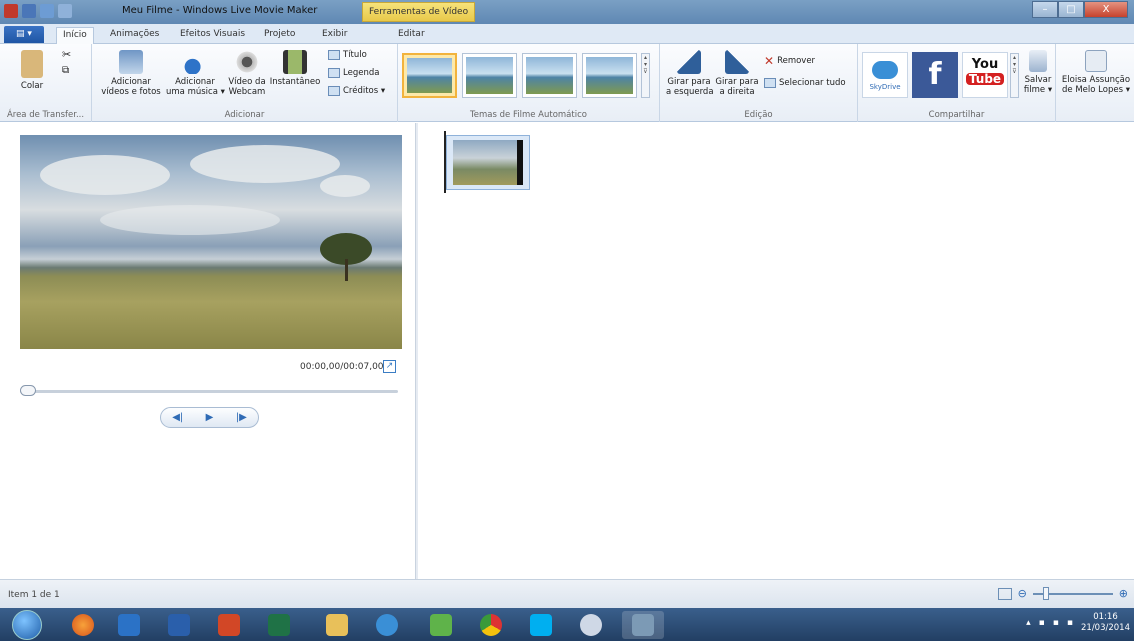 The height and width of the screenshot is (641, 1134). What do you see at coordinates (27, 625) in the screenshot?
I see `start-button` at bounding box center [27, 625].